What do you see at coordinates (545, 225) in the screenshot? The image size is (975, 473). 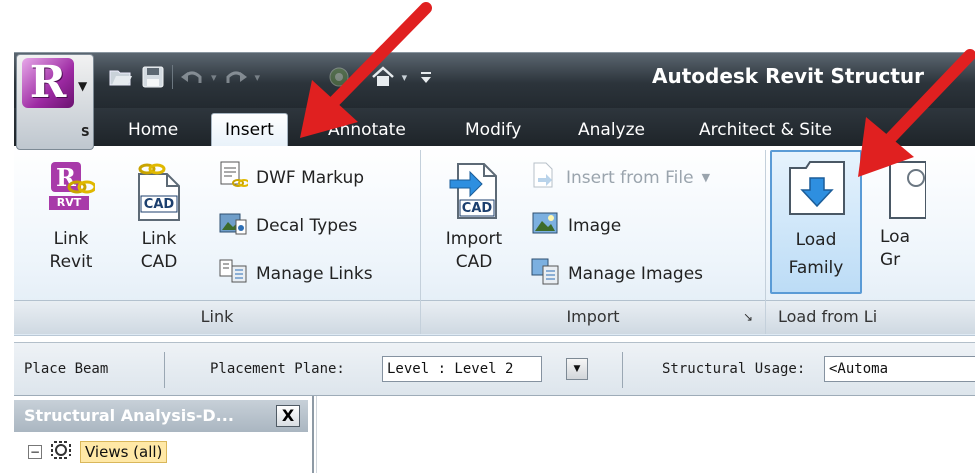 I see `image-icon` at bounding box center [545, 225].